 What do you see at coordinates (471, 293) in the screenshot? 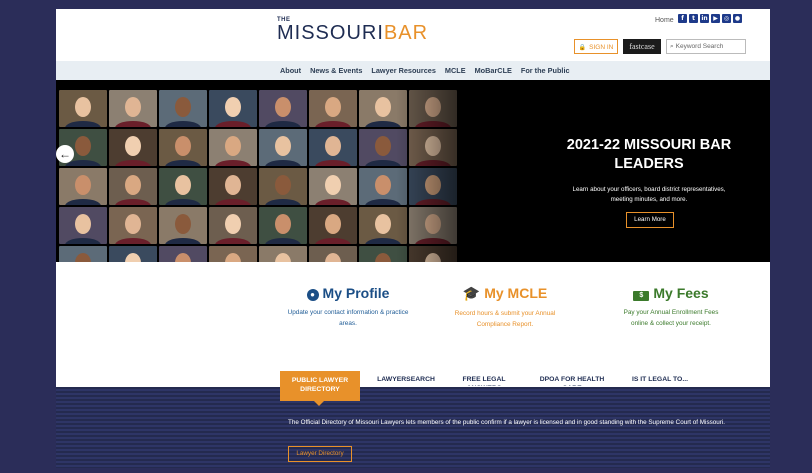
I see `graduation-cap-icon: 🎓` at bounding box center [471, 293].